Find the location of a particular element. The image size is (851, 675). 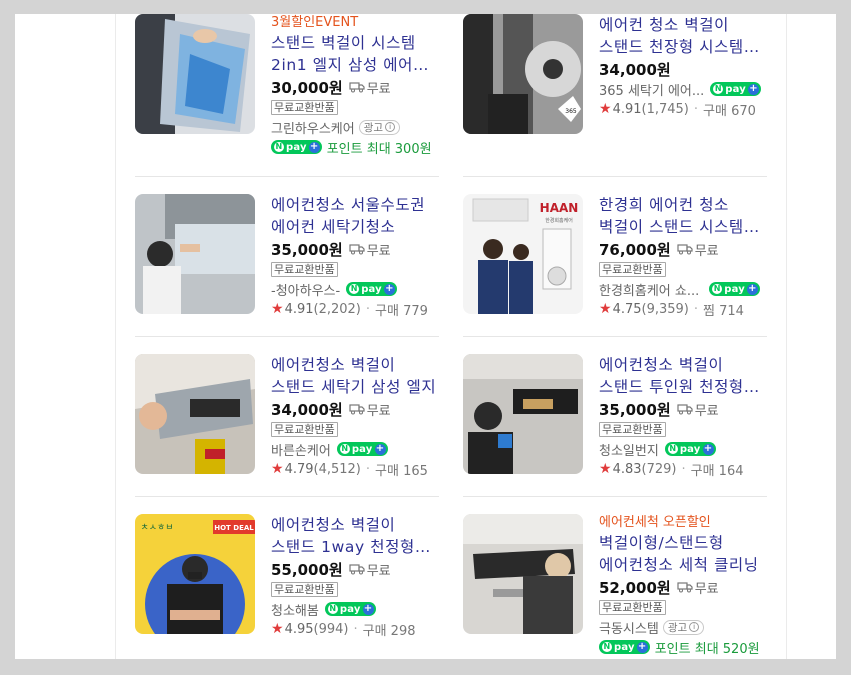

svg-text: 365 is located at coordinates (571, 111).